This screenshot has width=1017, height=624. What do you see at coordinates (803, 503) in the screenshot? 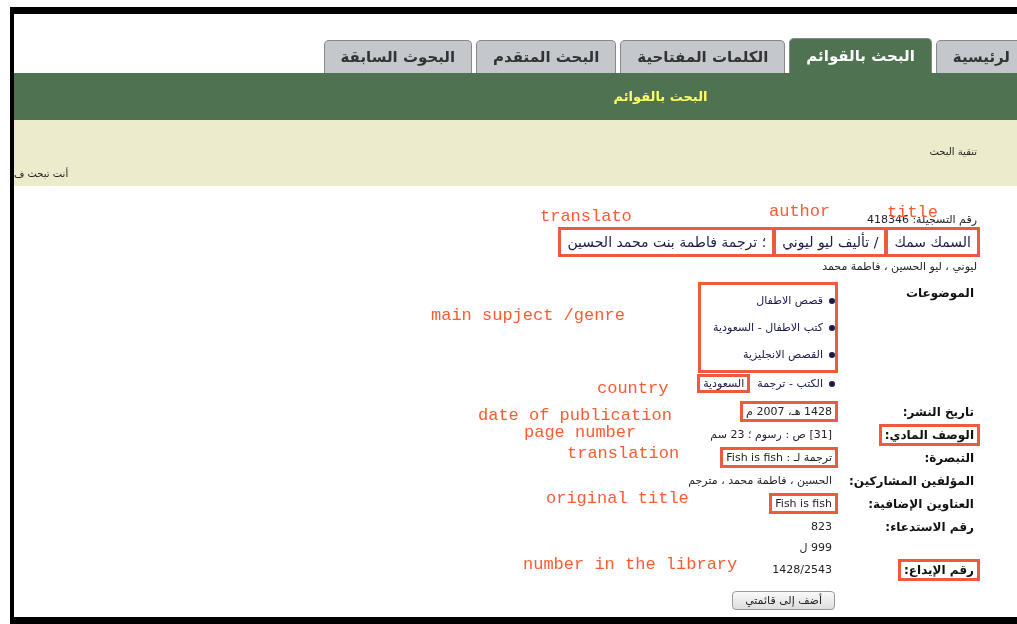
I see `field-value: Fish is fish` at bounding box center [803, 503].